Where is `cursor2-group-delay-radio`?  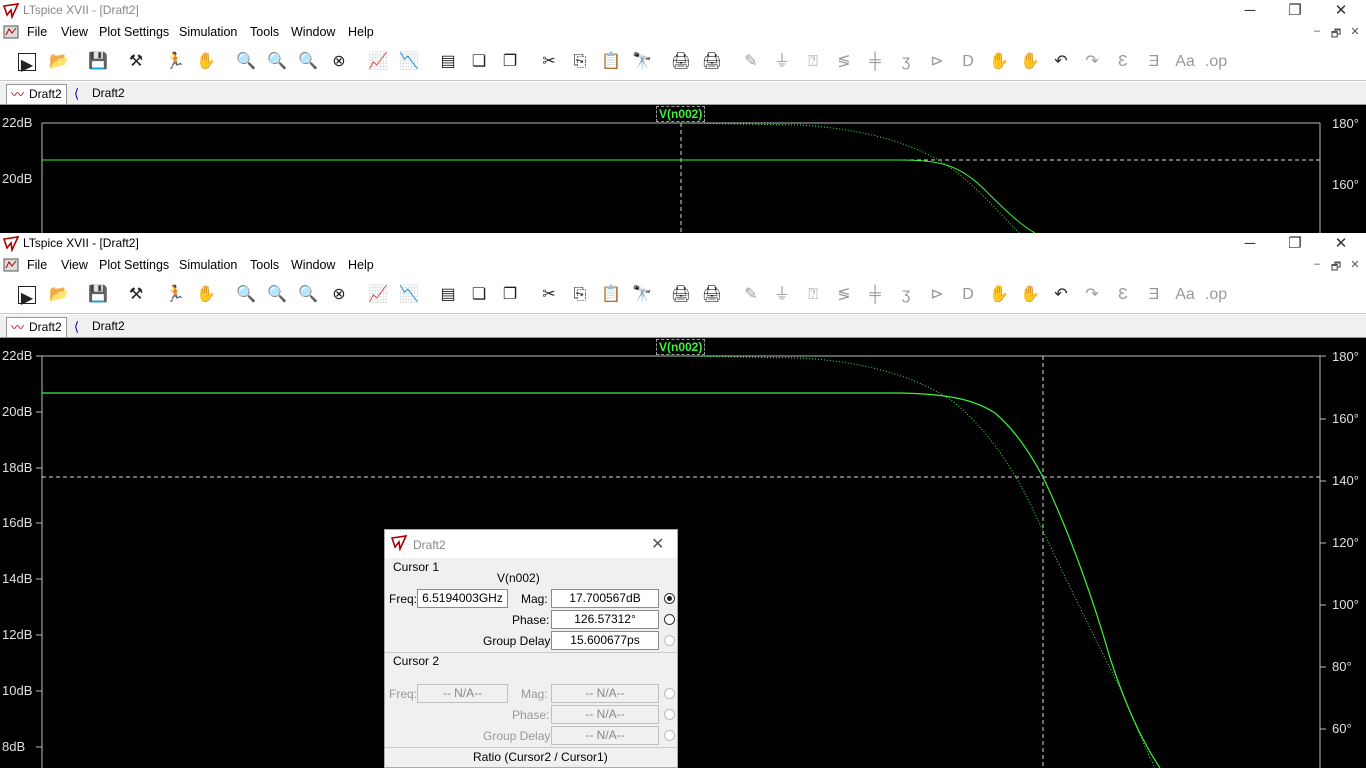 cursor2-group-delay-radio is located at coordinates (669, 735).